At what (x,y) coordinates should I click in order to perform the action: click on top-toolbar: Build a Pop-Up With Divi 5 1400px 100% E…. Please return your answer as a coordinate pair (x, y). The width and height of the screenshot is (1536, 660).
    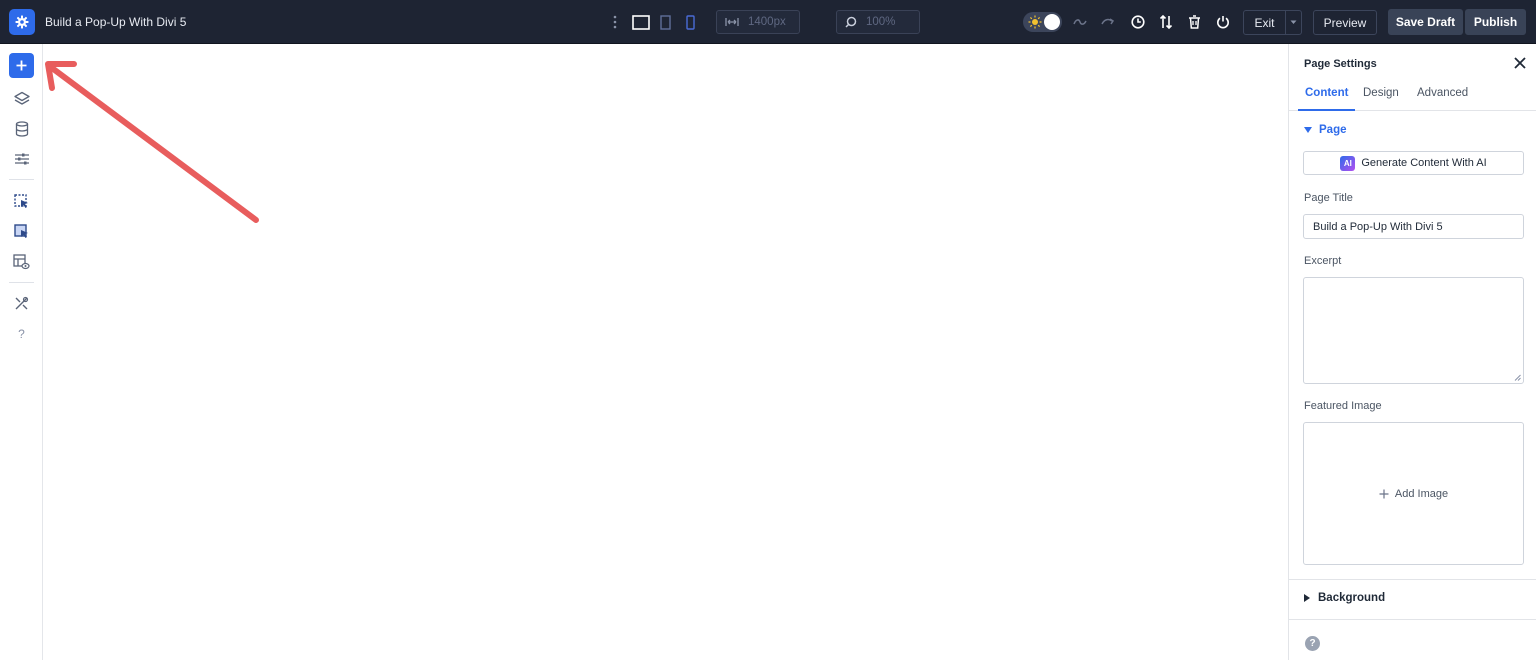
    Looking at the image, I should click on (768, 22).